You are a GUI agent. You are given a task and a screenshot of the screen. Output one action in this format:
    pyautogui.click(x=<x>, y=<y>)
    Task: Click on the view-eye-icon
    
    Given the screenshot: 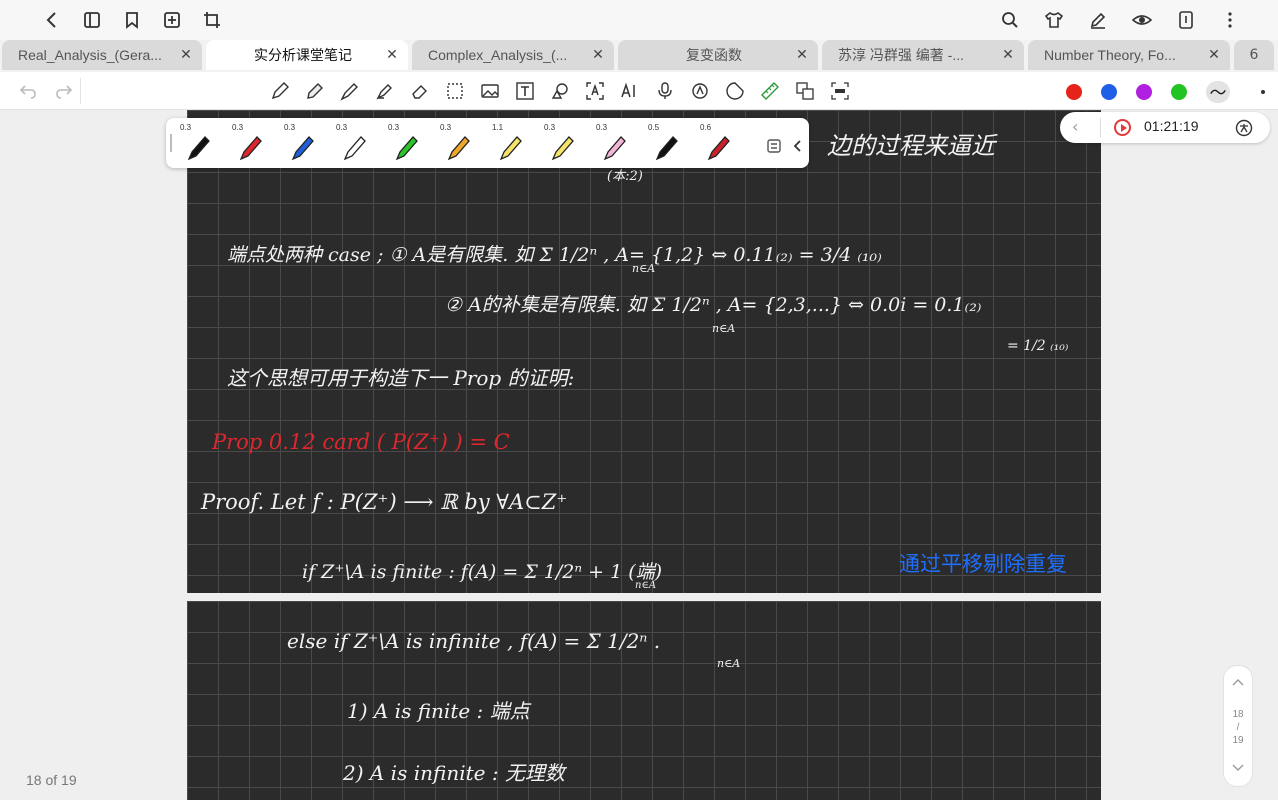 What is the action you would take?
    pyautogui.click(x=1142, y=20)
    